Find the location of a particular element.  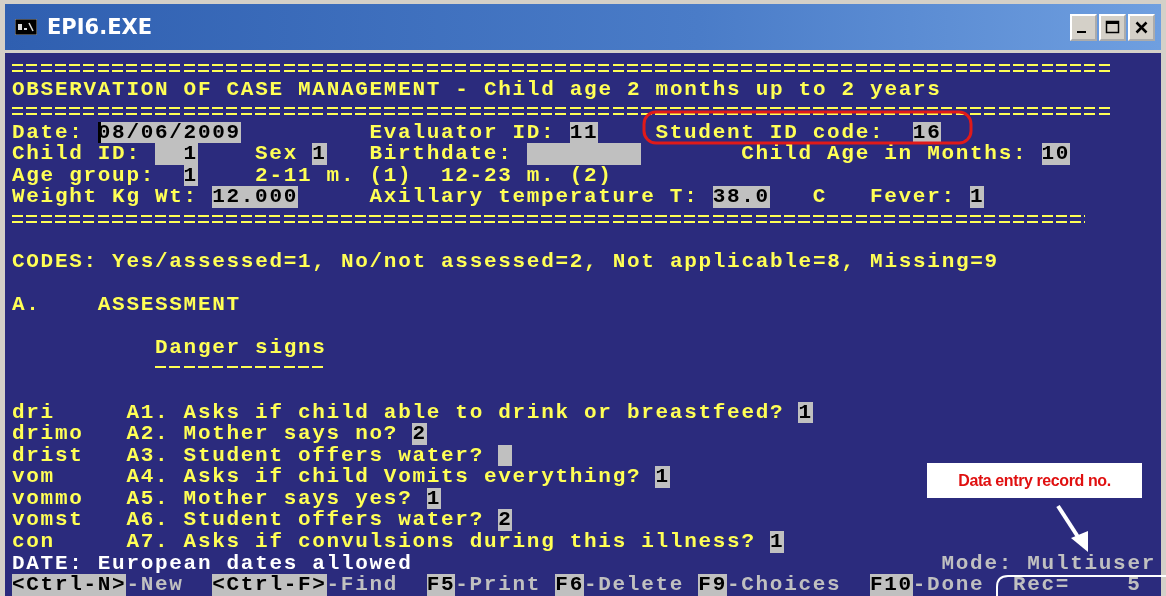

field-label: Age group: is located at coordinates (83, 175).